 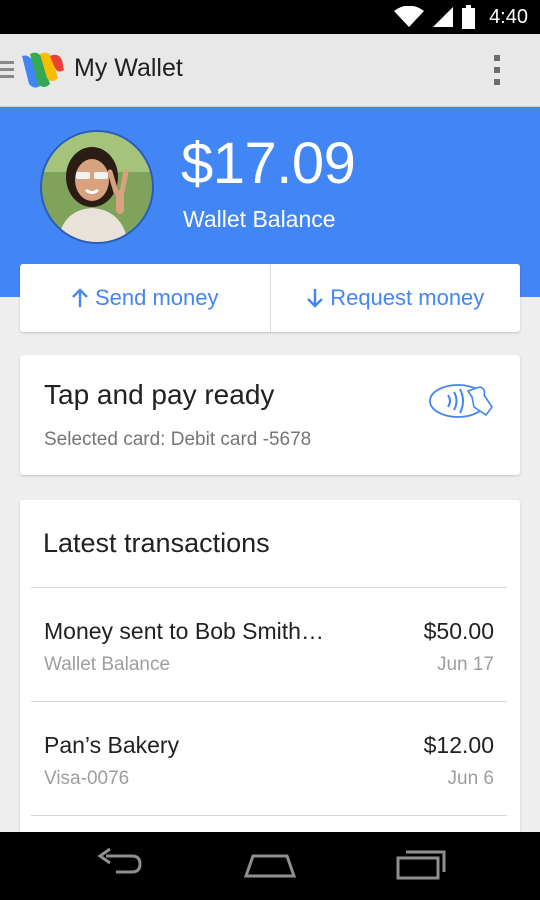 I want to click on app-title: My Wallet, so click(x=128, y=68).